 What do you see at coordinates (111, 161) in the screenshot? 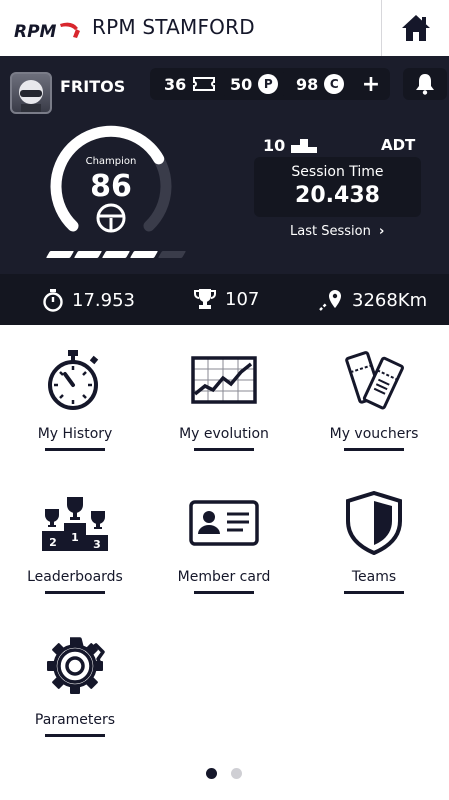
I see `gauge-label: Champion` at bounding box center [111, 161].